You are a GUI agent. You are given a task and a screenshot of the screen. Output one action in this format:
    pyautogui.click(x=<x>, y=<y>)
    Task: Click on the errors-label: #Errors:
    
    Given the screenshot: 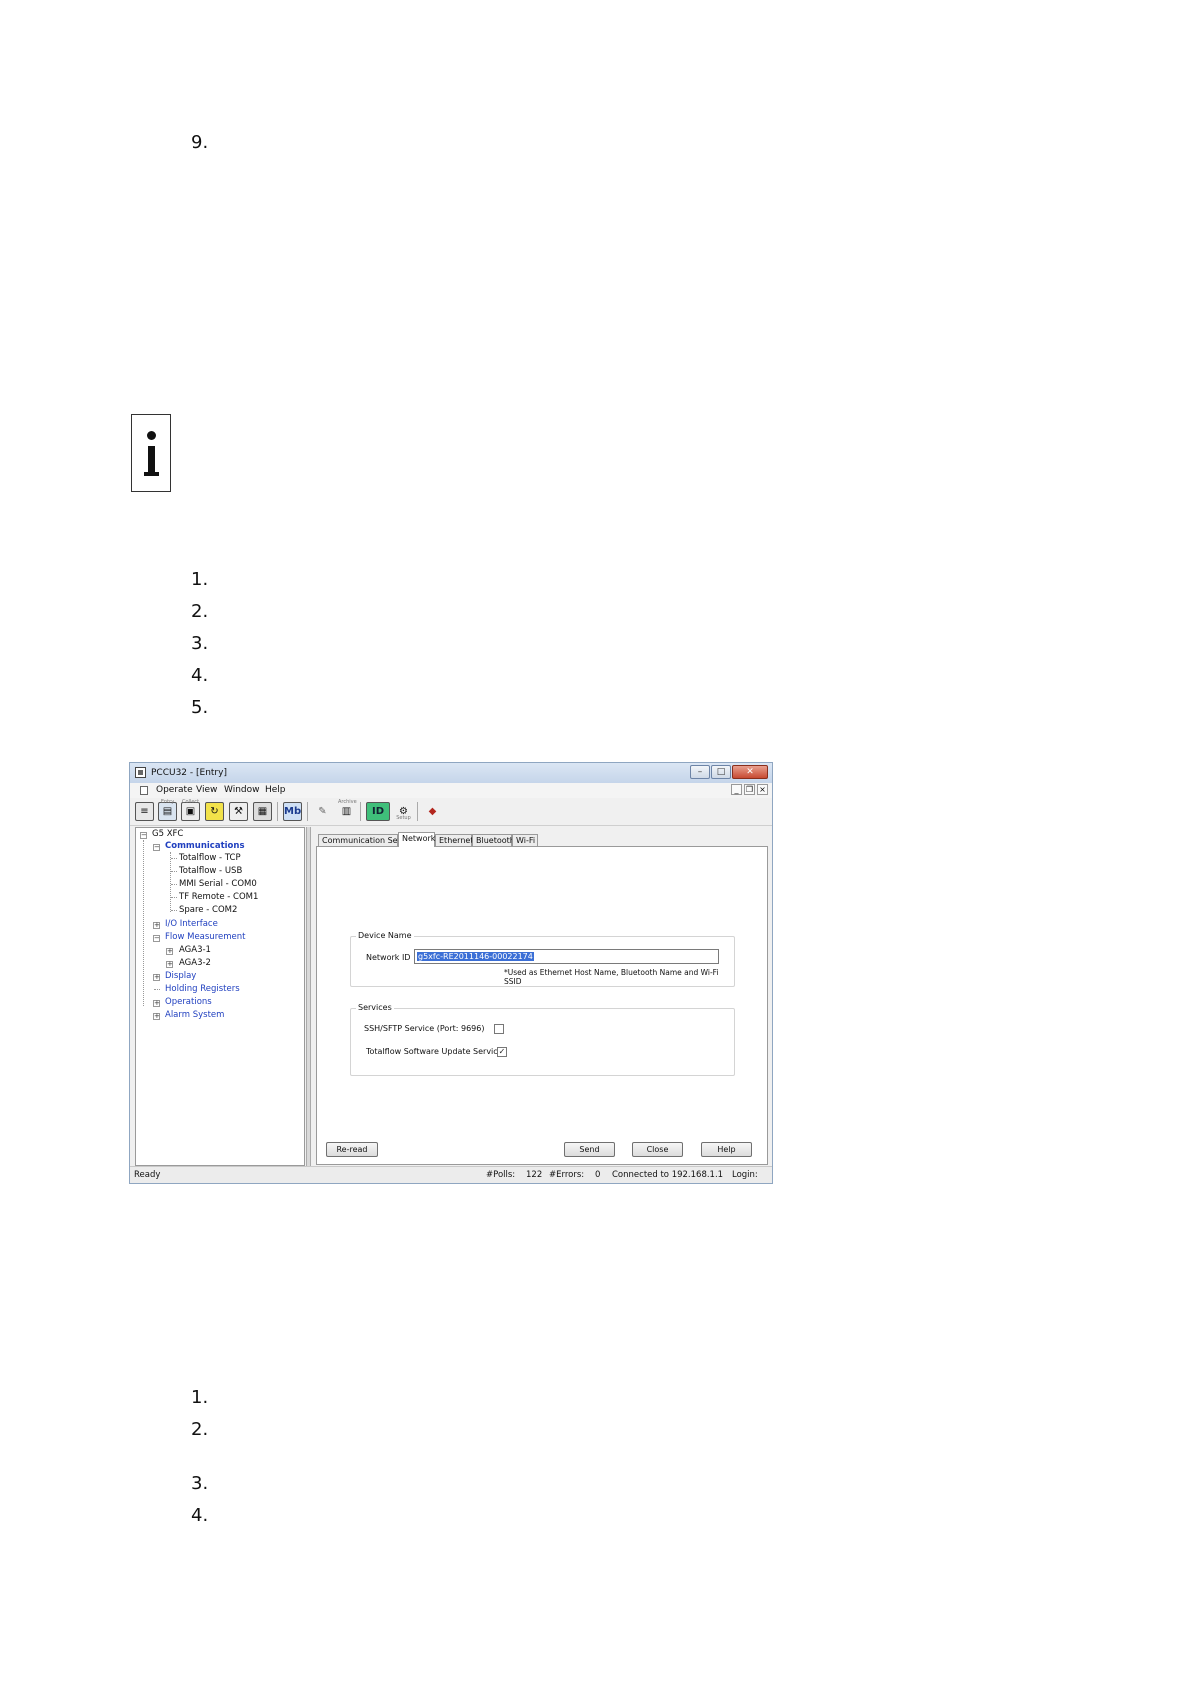 What is the action you would take?
    pyautogui.click(x=567, y=1175)
    